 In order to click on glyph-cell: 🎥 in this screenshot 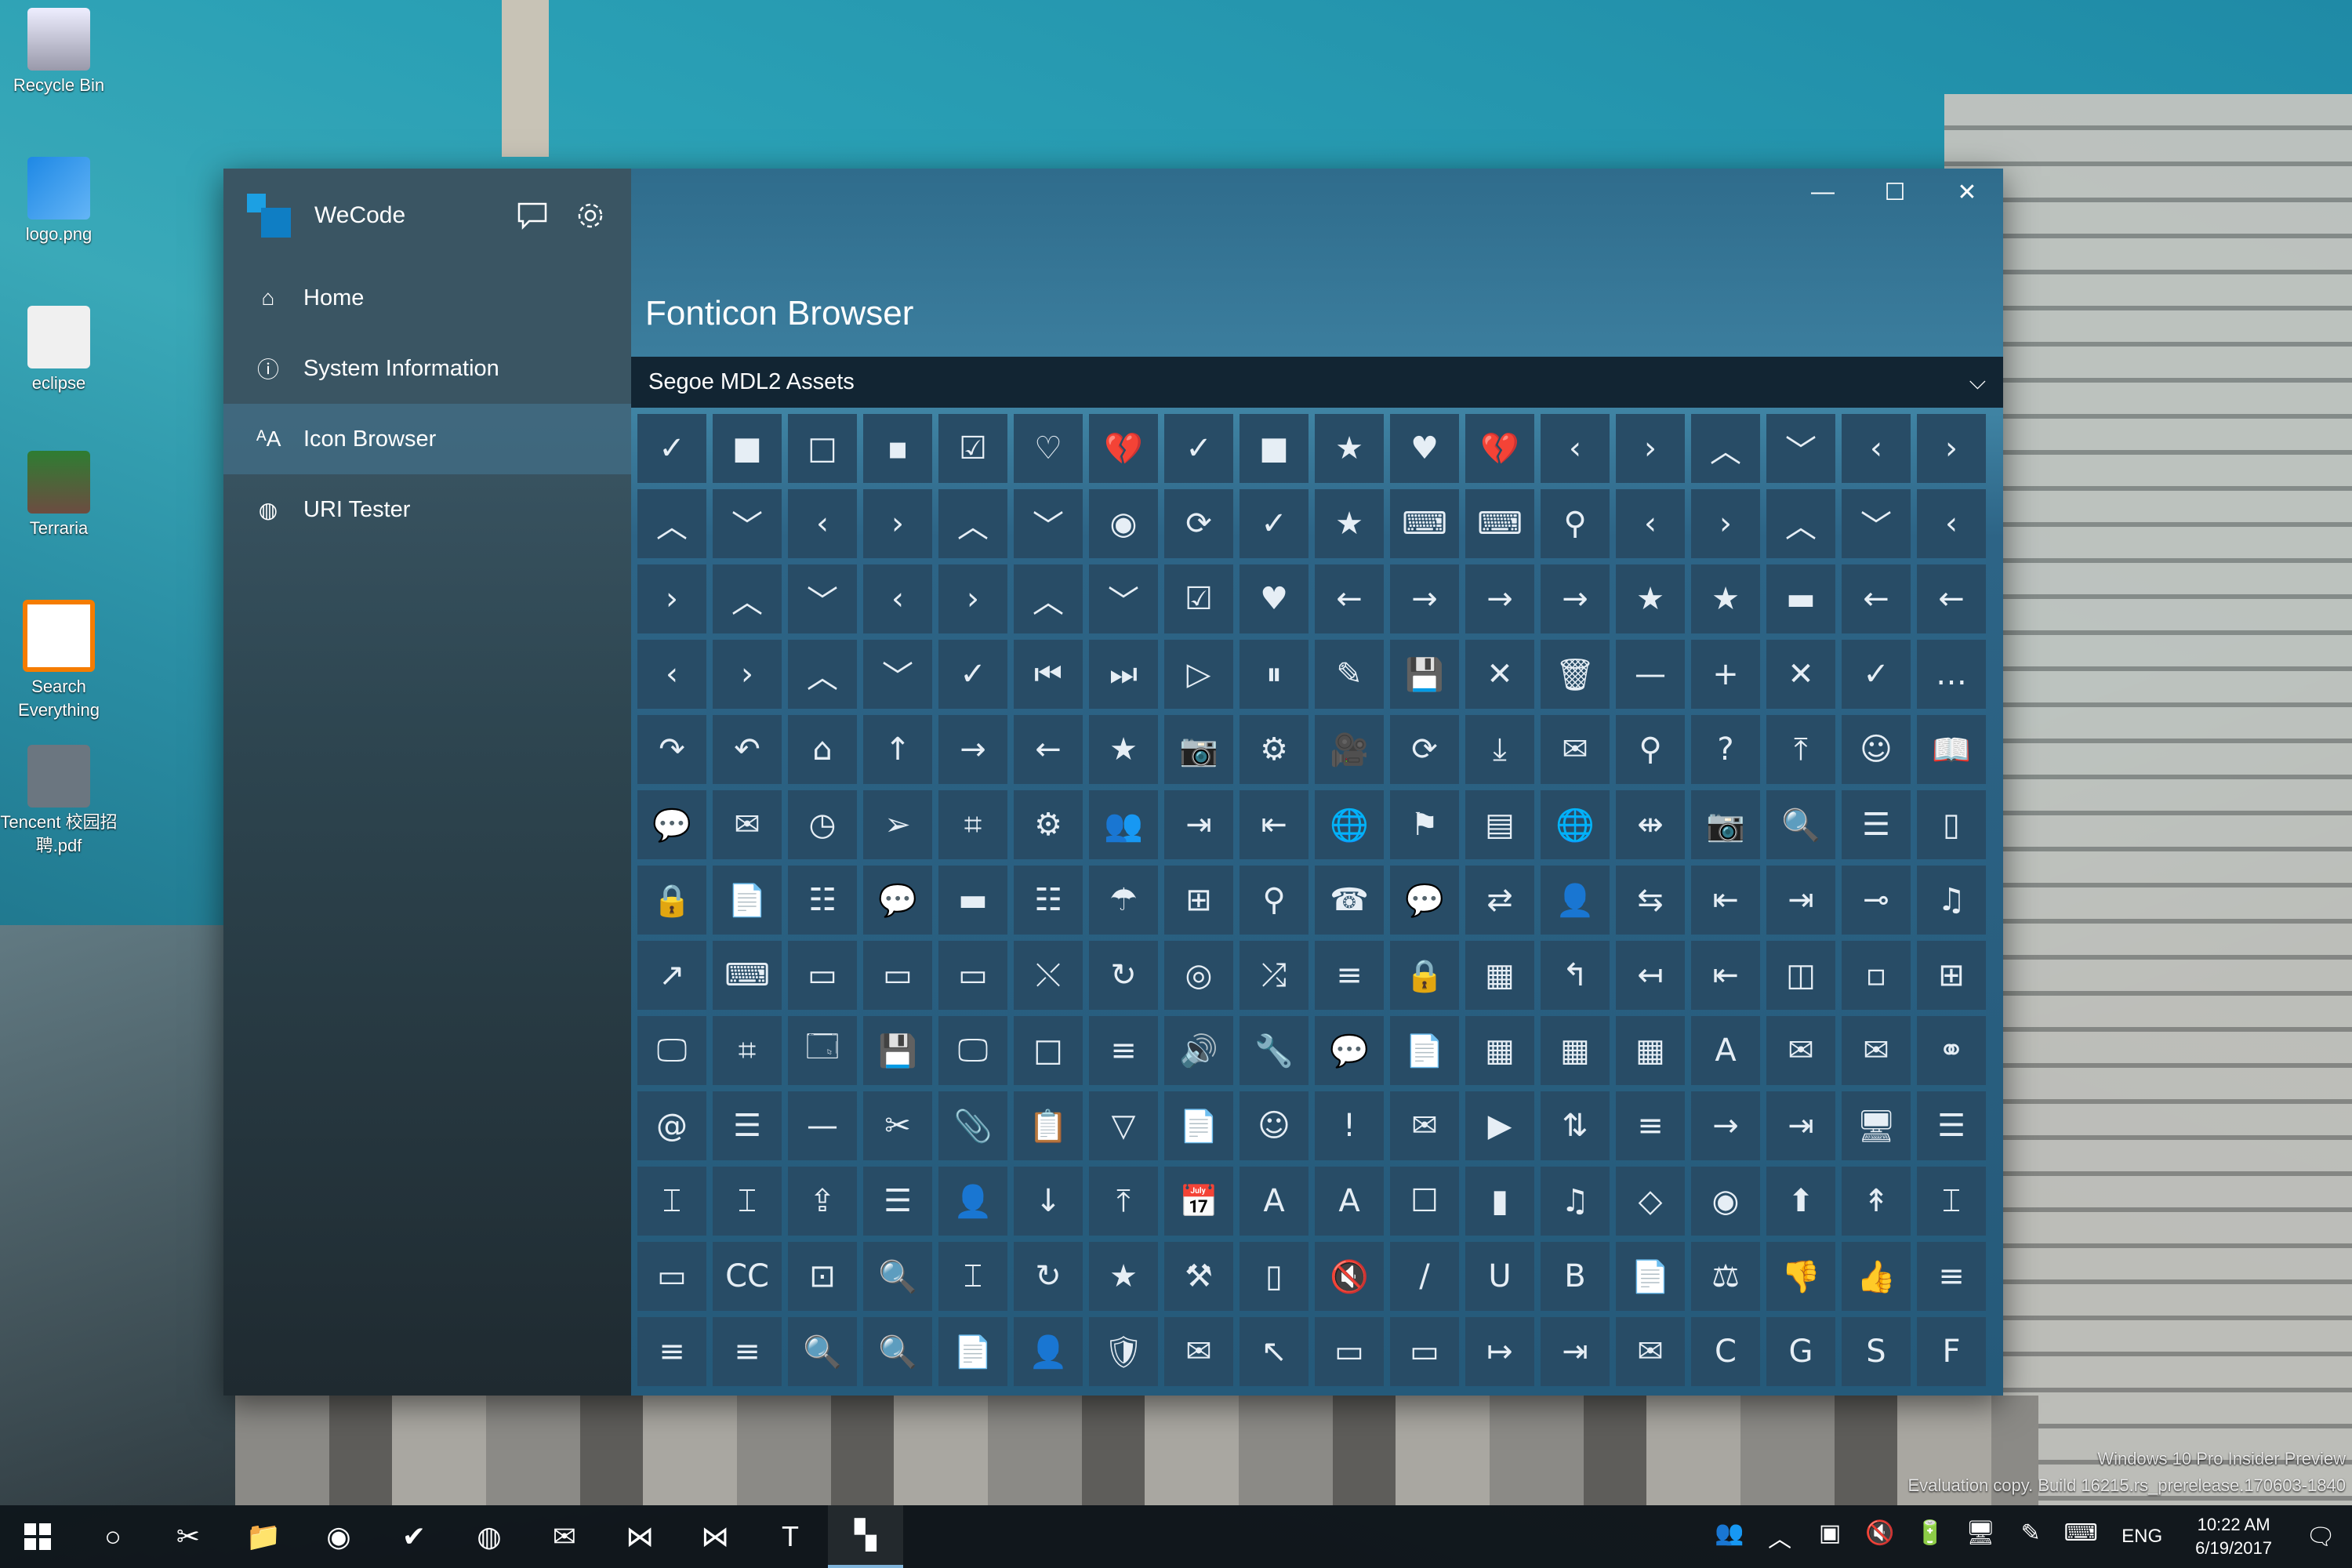, I will do `click(1349, 749)`.